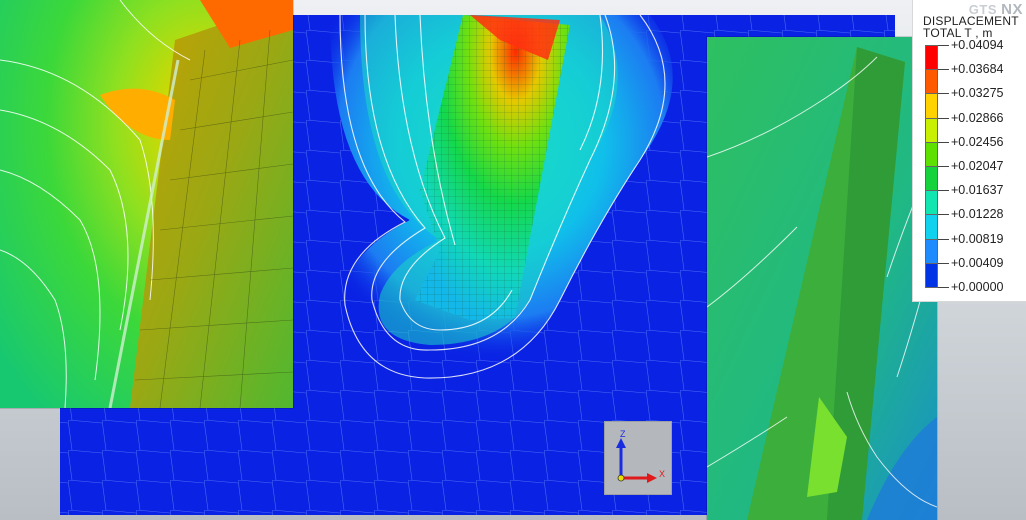 The width and height of the screenshot is (1026, 520). What do you see at coordinates (977, 262) in the screenshot?
I see `legend-value-label: +0.00409` at bounding box center [977, 262].